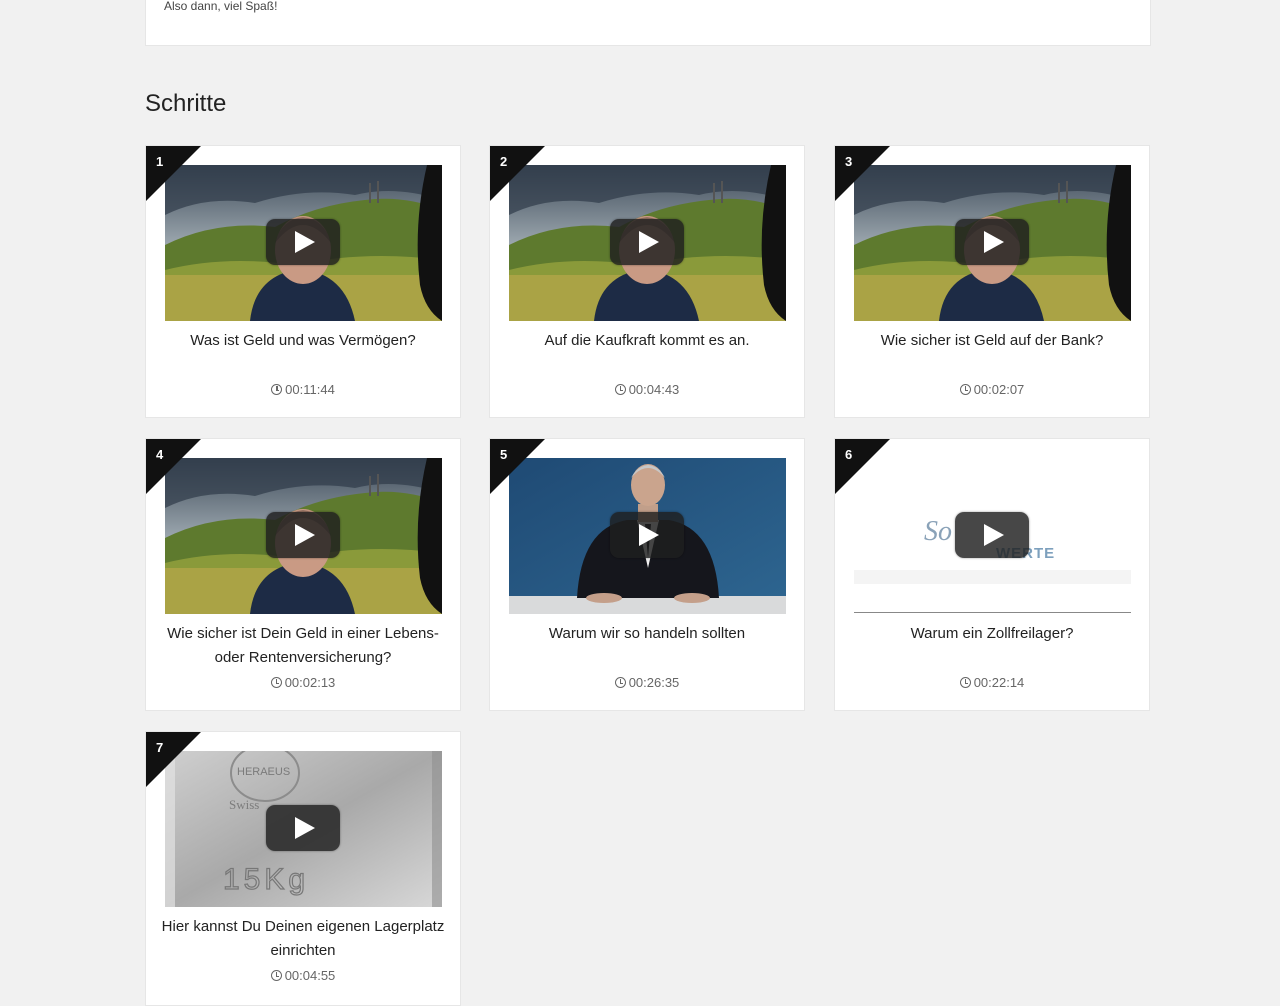 Image resolution: width=1280 pixels, height=1006 pixels. I want to click on step-duration: 00:02:13, so click(303, 682).